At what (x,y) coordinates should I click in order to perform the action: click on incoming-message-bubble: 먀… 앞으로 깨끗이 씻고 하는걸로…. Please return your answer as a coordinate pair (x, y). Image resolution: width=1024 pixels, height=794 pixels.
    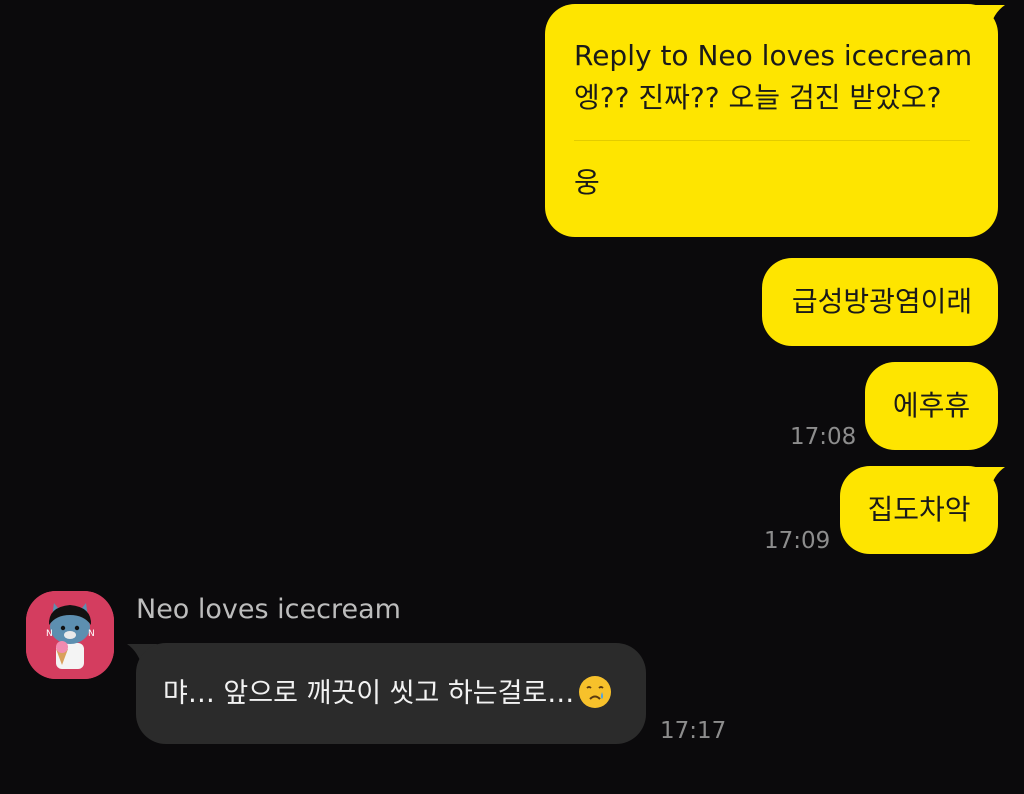
    Looking at the image, I should click on (391, 693).